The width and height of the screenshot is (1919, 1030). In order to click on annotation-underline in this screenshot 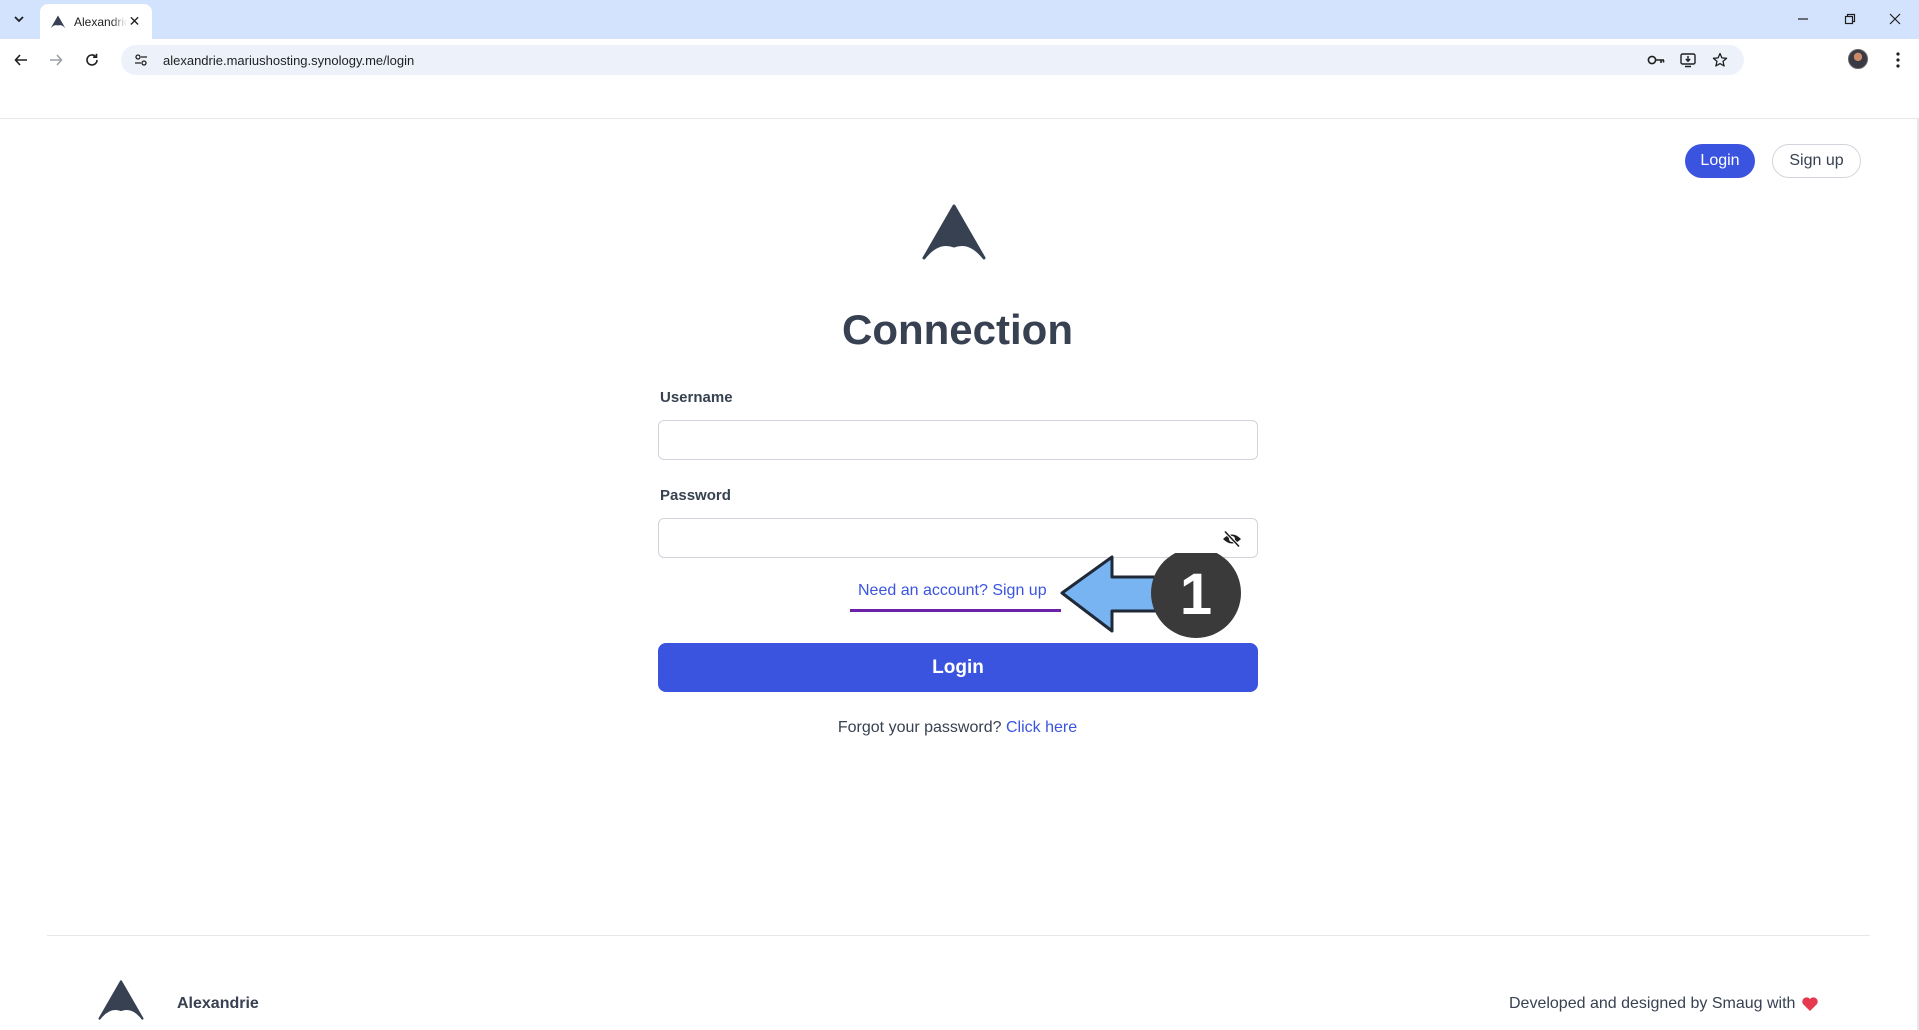, I will do `click(955, 610)`.